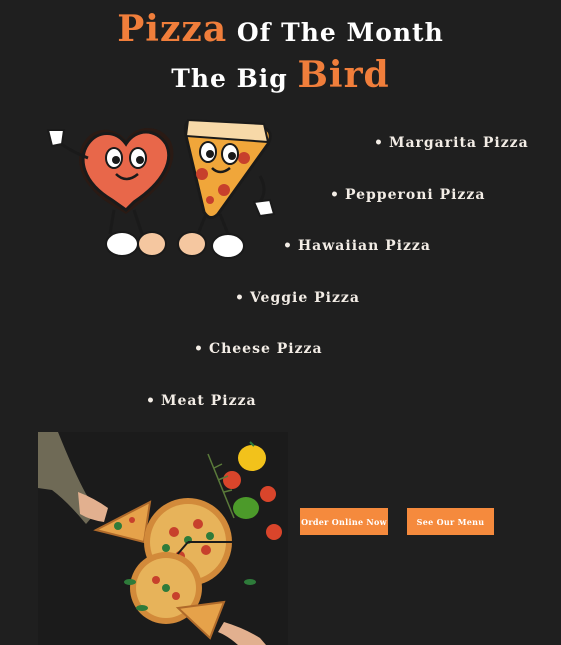  What do you see at coordinates (229, 78) in the screenshot?
I see `subtitle-text-big: The Big` at bounding box center [229, 78].